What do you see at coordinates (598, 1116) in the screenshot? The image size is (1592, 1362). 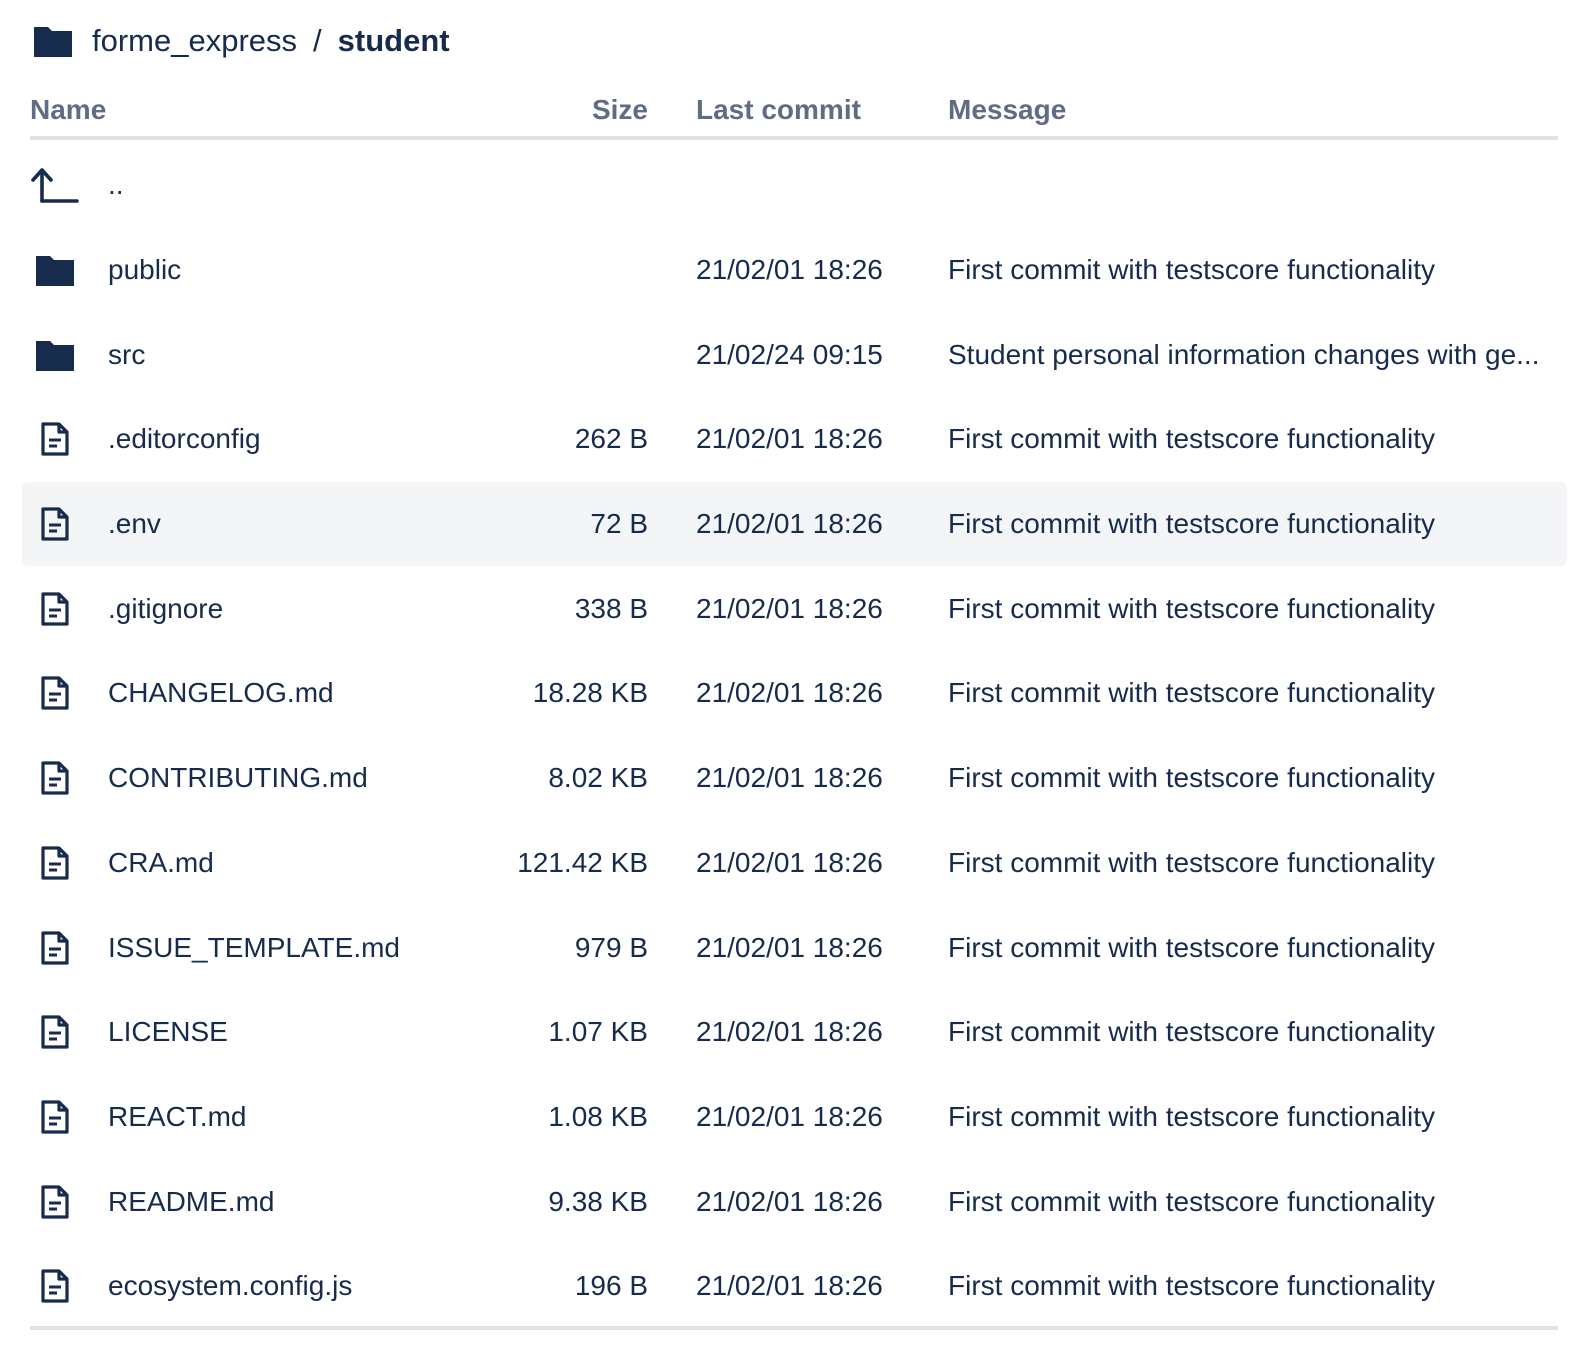 I see `file-size: 1.08 KB` at bounding box center [598, 1116].